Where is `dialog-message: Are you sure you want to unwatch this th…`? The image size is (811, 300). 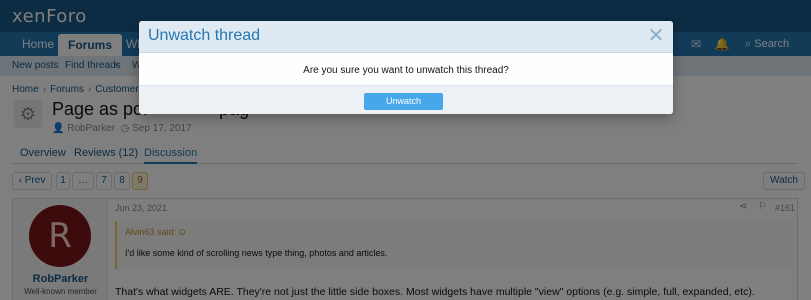 dialog-message: Are you sure you want to unwatch this th… is located at coordinates (406, 70).